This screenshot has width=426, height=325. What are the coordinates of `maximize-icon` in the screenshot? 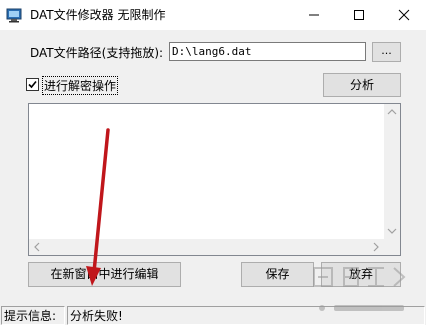 It's located at (358, 15).